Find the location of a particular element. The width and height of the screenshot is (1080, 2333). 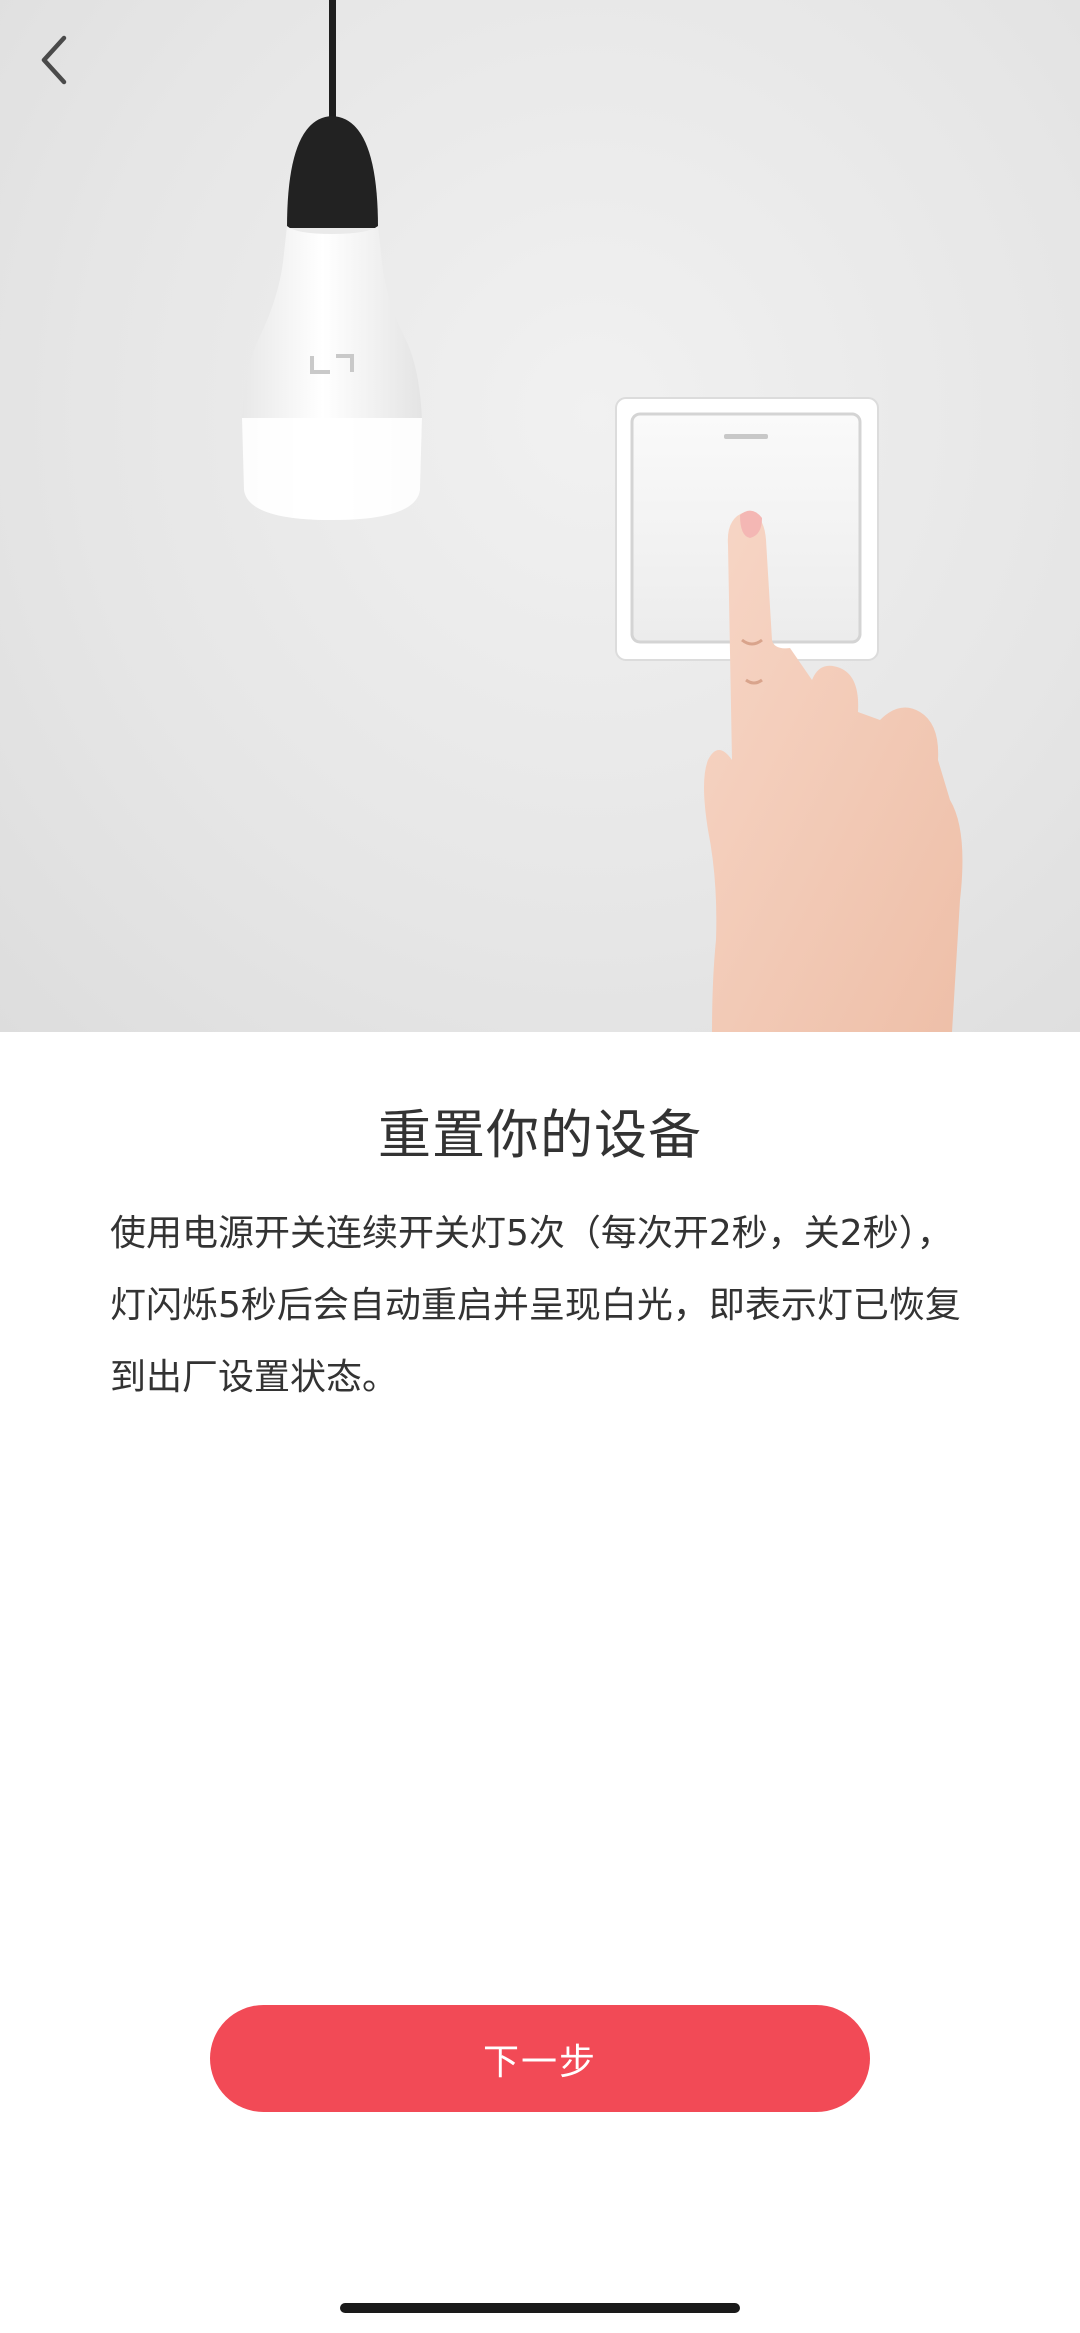

page-title: 重置你的设备 is located at coordinates (540, 1135).